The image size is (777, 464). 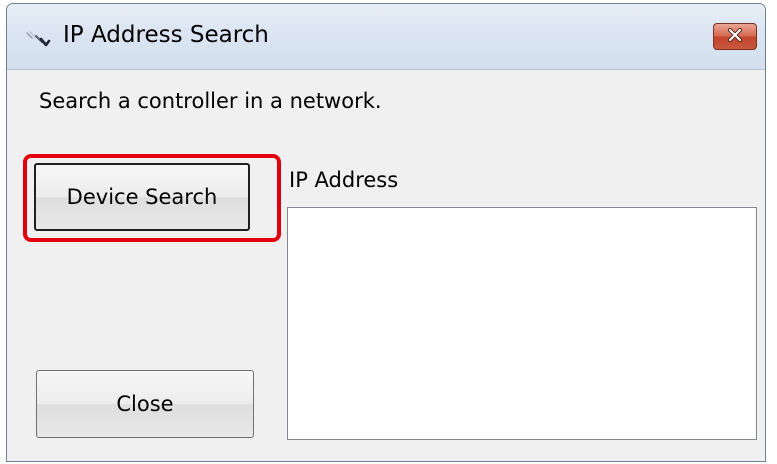 I want to click on instruction-text: Search a controller in a network., so click(x=210, y=101).